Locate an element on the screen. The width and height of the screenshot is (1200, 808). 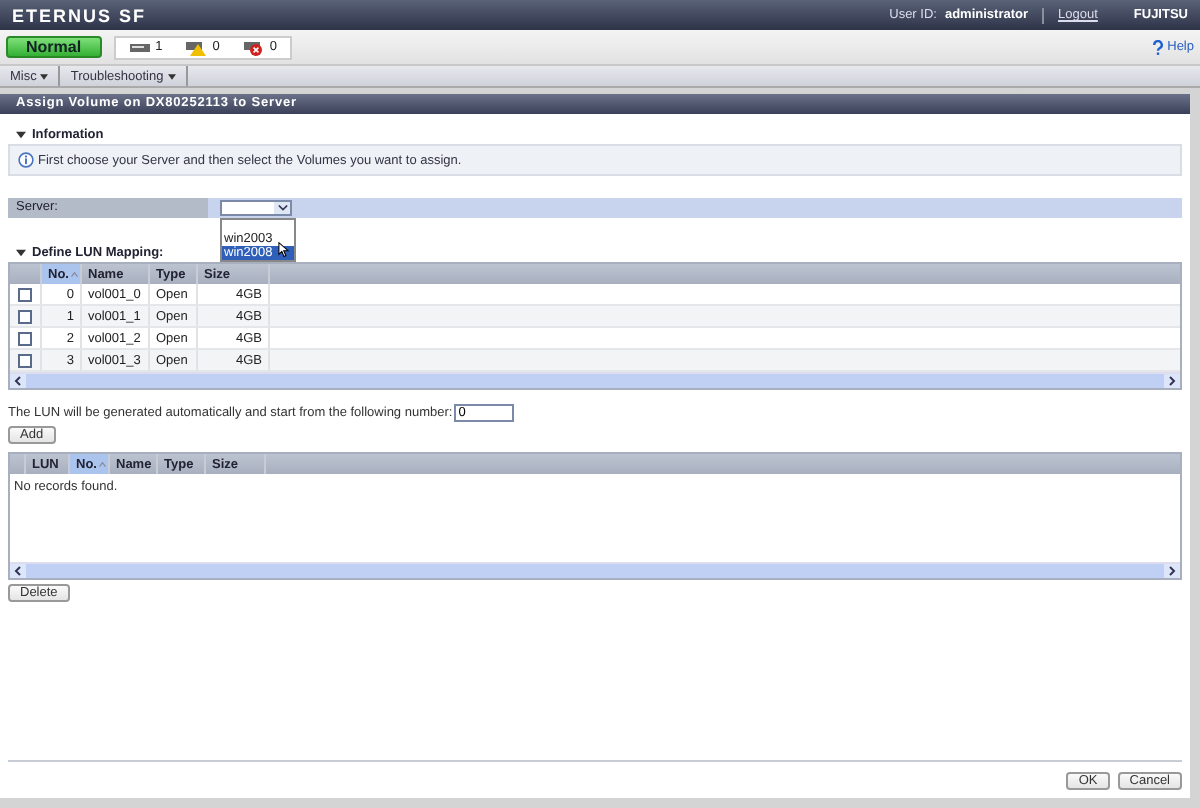
info-icon is located at coordinates (26, 160).